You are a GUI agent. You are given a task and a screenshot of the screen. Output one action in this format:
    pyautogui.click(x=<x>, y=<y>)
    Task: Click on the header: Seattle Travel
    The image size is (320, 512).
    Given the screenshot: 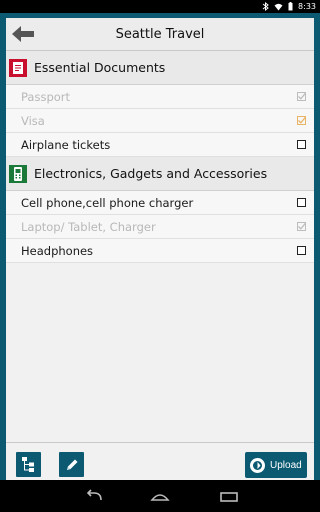 What is the action you would take?
    pyautogui.click(x=160, y=34)
    